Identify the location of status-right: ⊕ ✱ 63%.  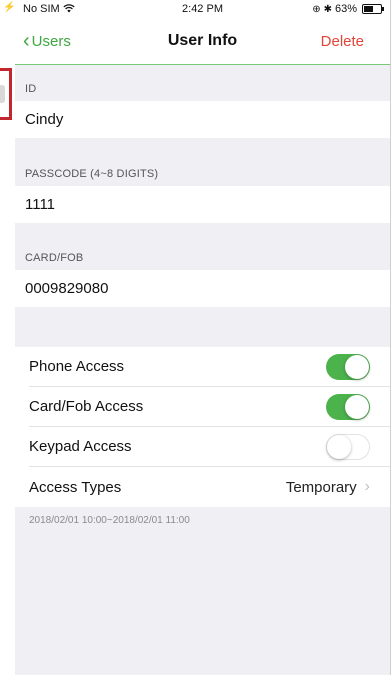
(348, 9).